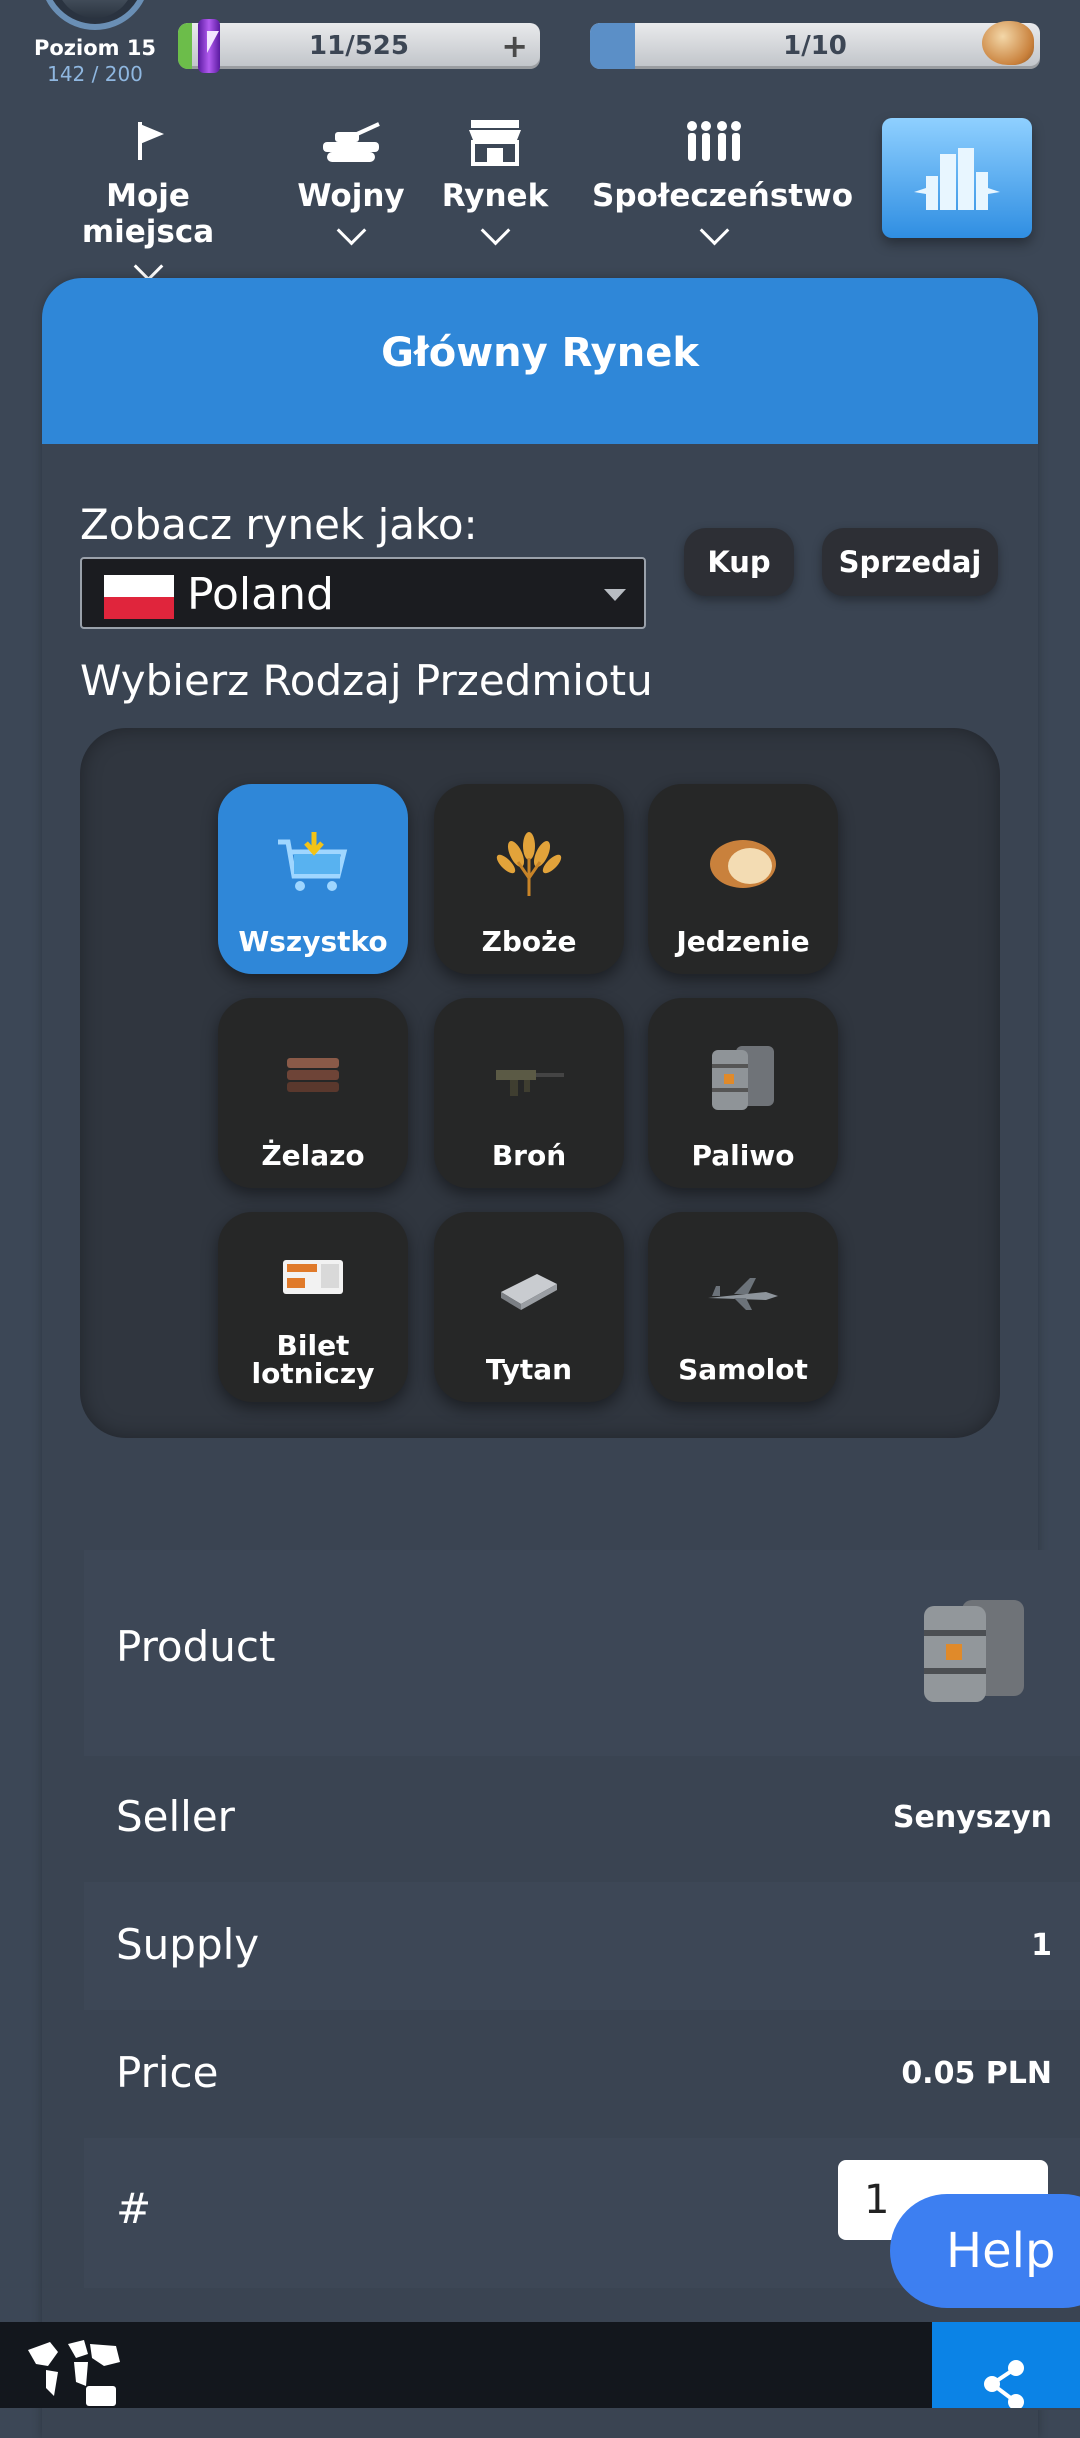  Describe the element at coordinates (529, 1292) in the screenshot. I see `titanium-icon` at that location.